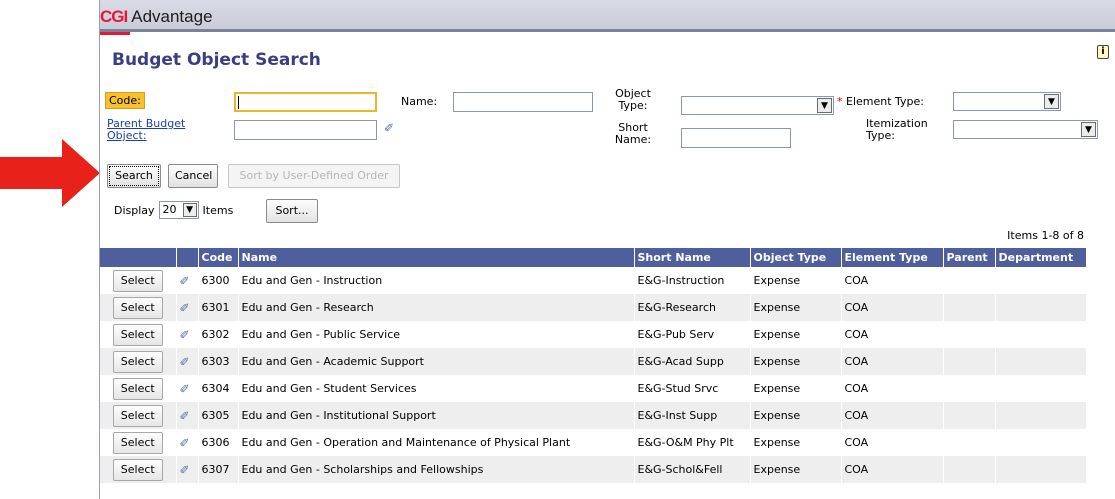 The width and height of the screenshot is (1115, 499). Describe the element at coordinates (218, 415) in the screenshot. I see `code-cell: 6305` at that location.